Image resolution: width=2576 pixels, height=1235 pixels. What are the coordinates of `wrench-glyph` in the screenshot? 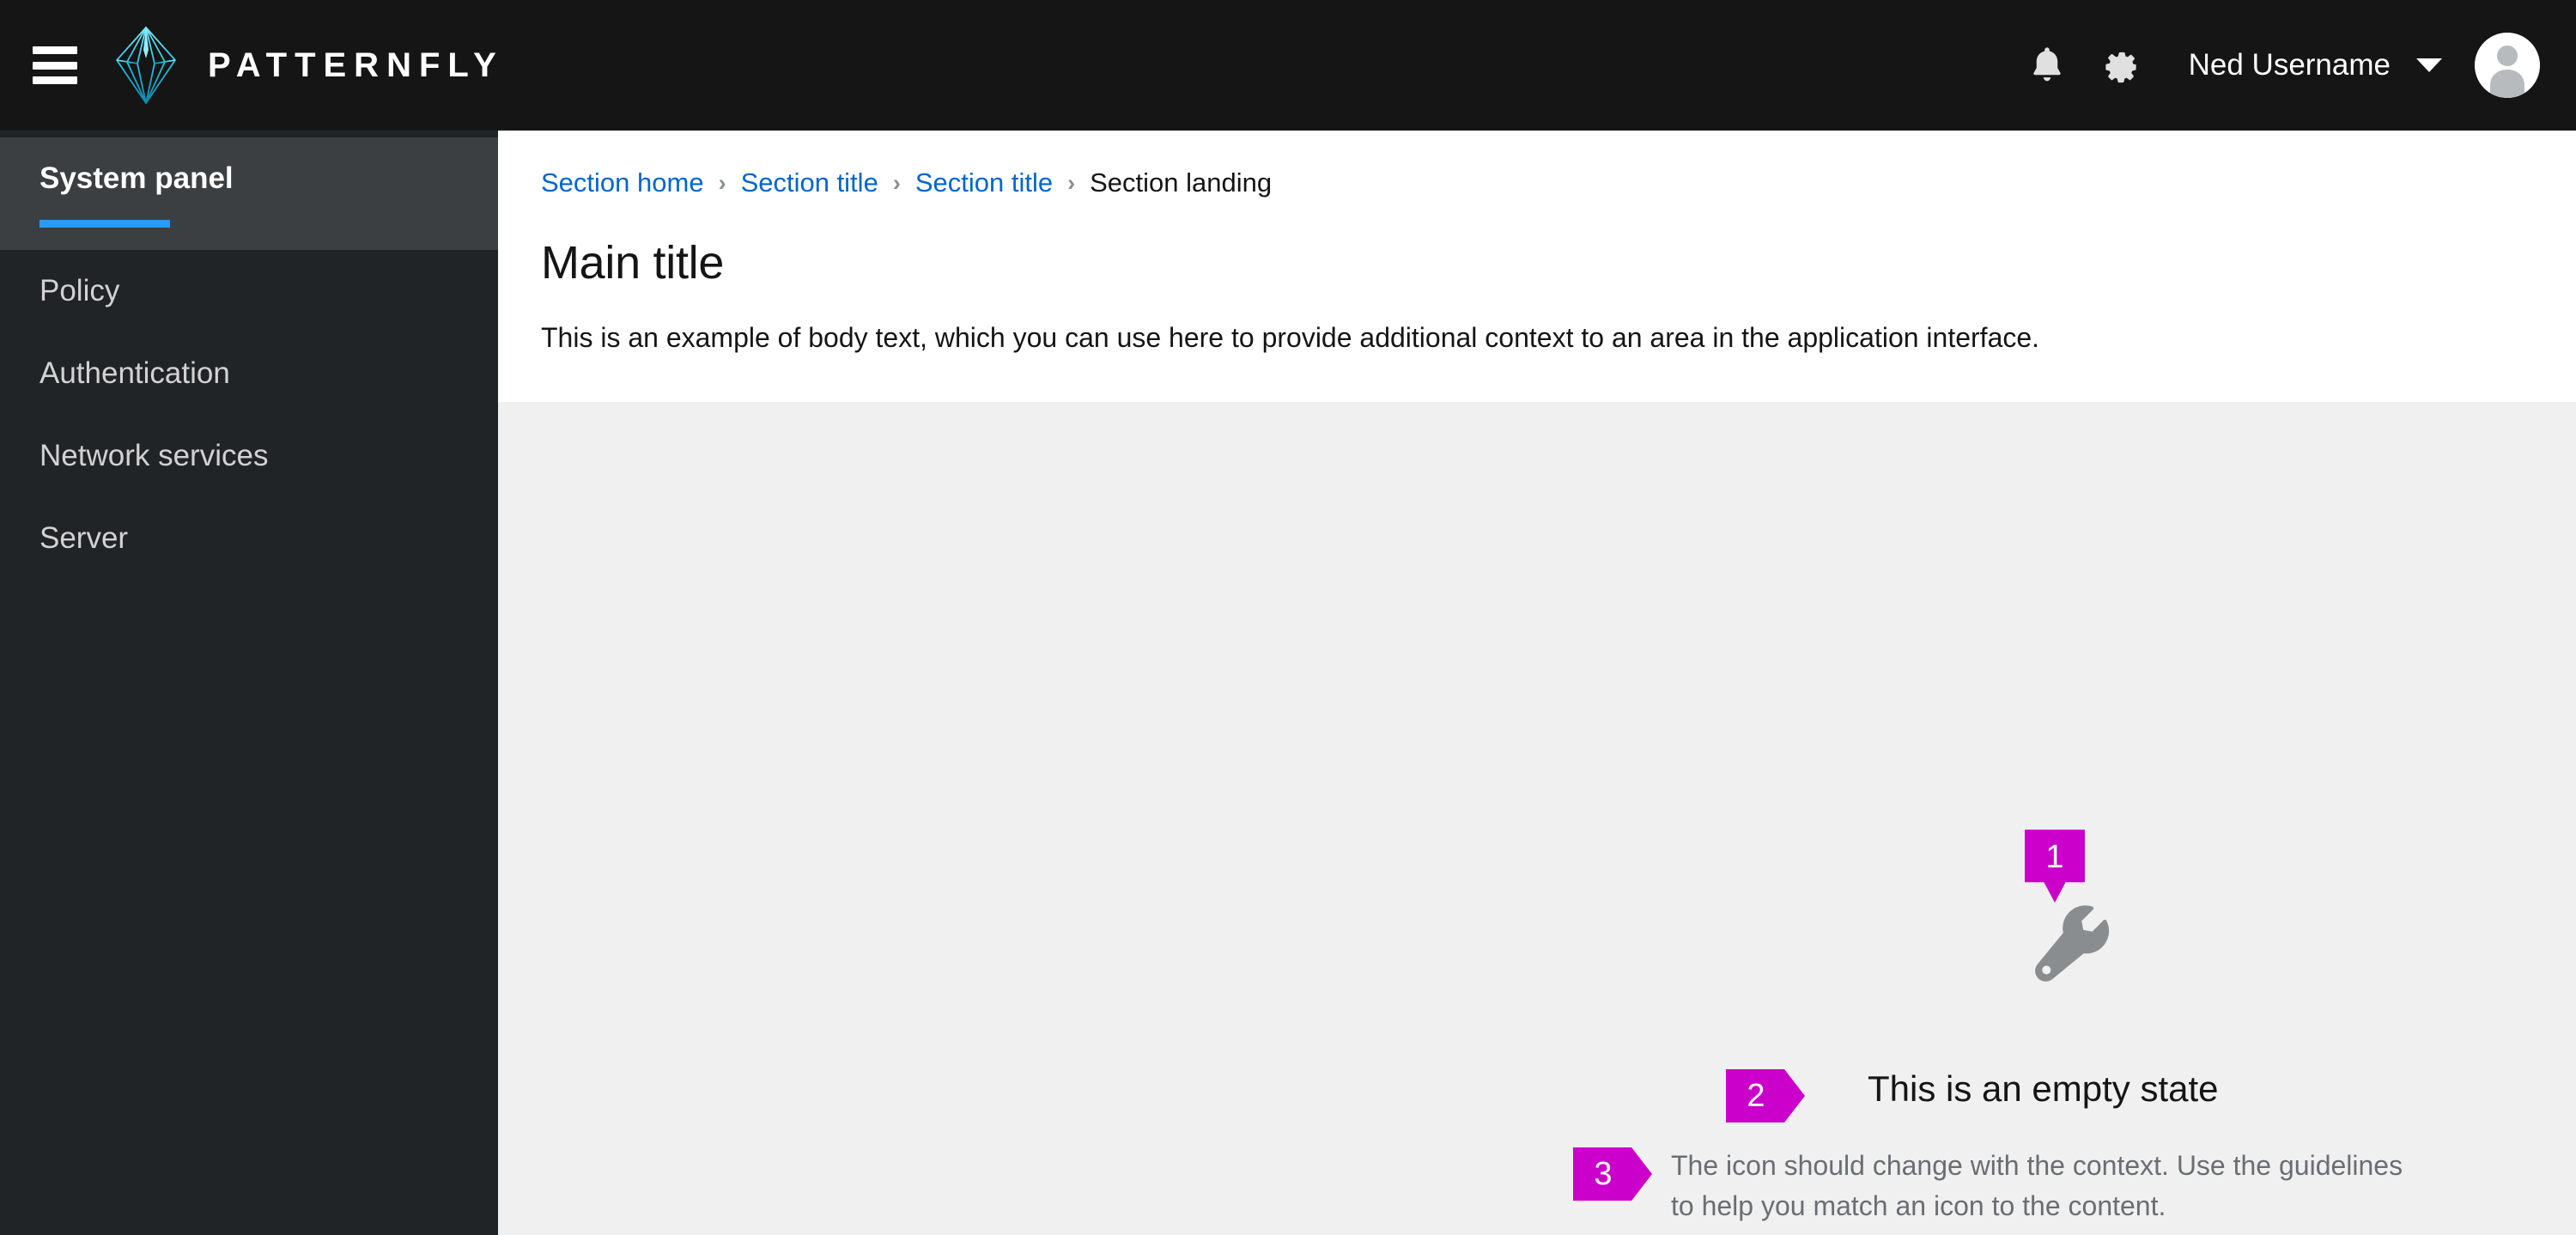 It's located at (2072, 943).